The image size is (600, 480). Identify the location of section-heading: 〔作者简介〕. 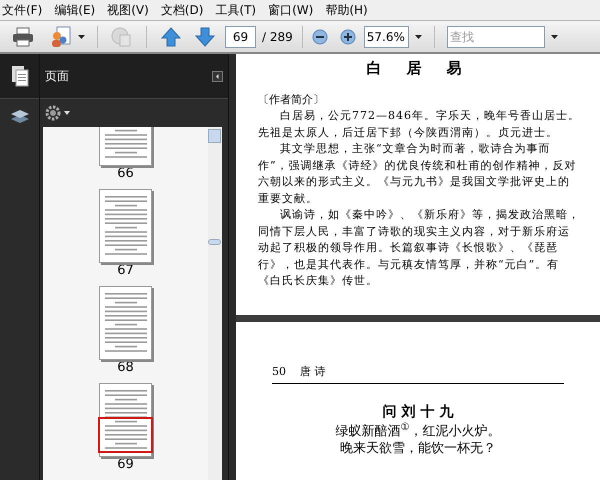
(291, 100).